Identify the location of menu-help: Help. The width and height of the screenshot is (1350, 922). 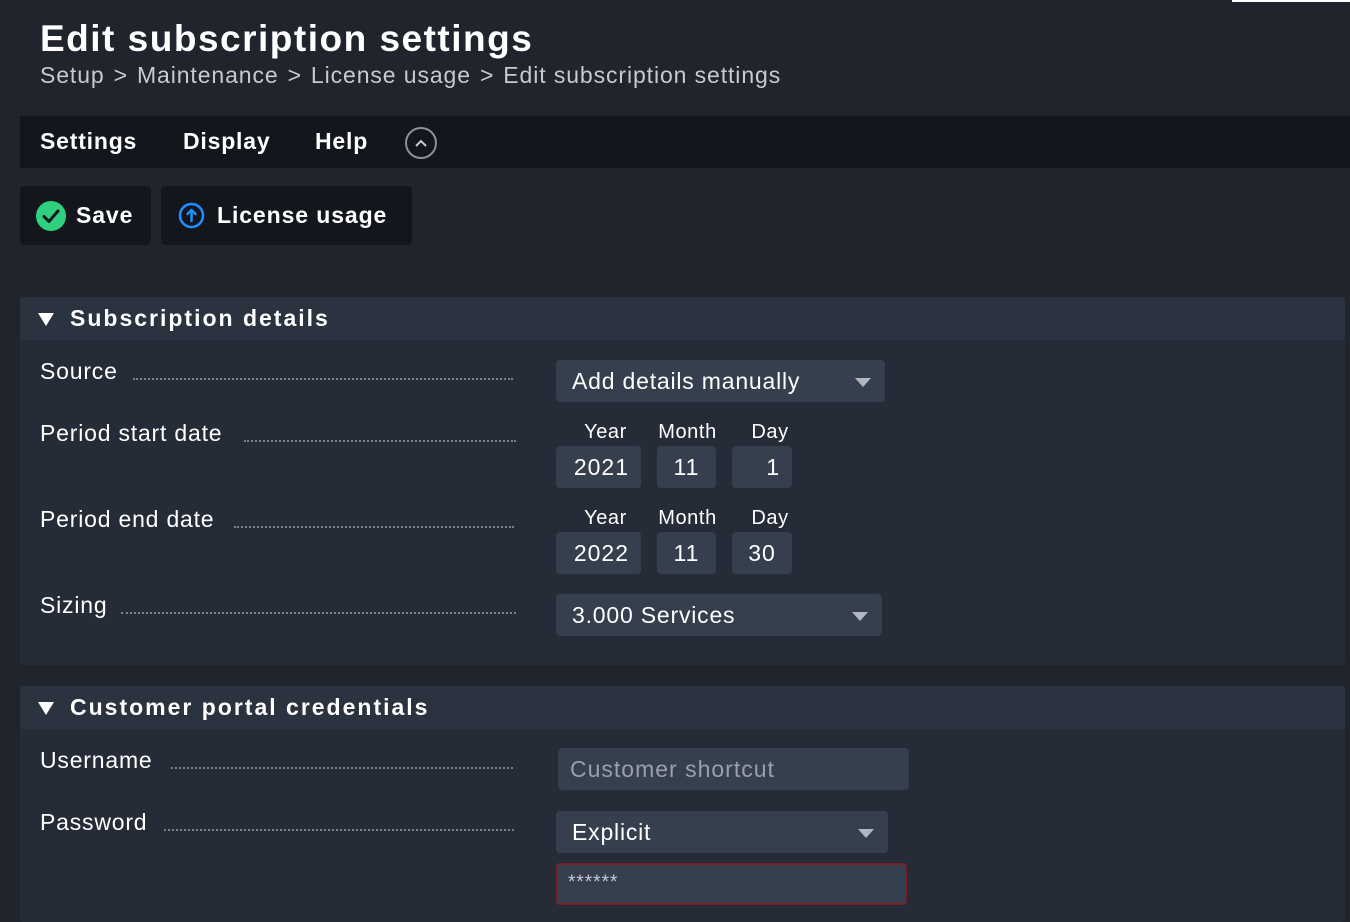
(341, 141).